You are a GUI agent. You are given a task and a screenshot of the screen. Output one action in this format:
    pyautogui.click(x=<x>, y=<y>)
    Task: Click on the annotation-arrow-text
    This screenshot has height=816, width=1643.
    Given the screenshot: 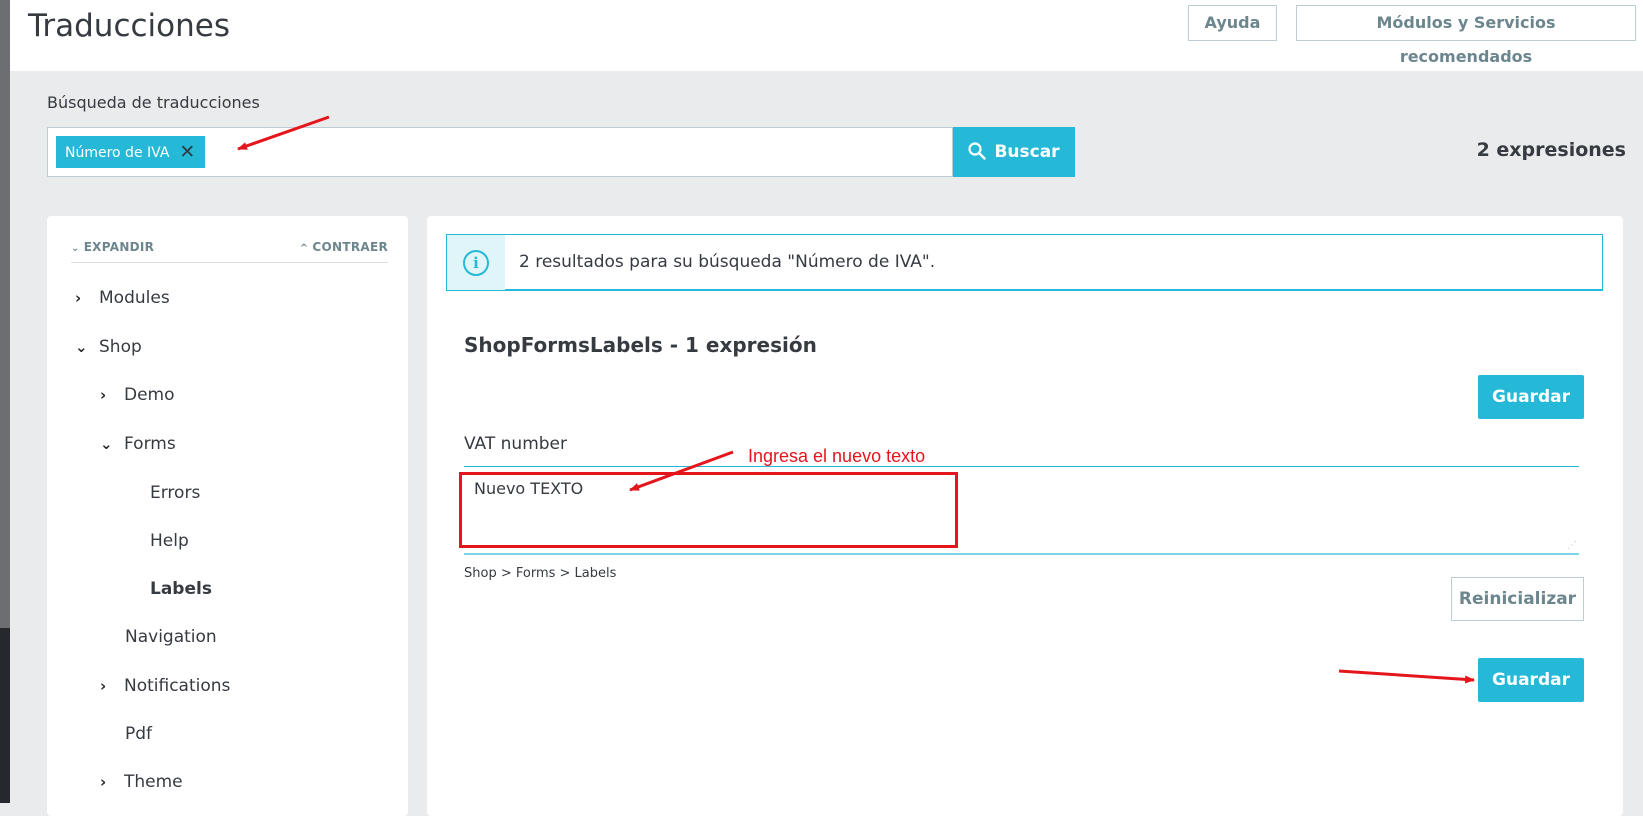 What is the action you would take?
    pyautogui.click(x=681, y=471)
    